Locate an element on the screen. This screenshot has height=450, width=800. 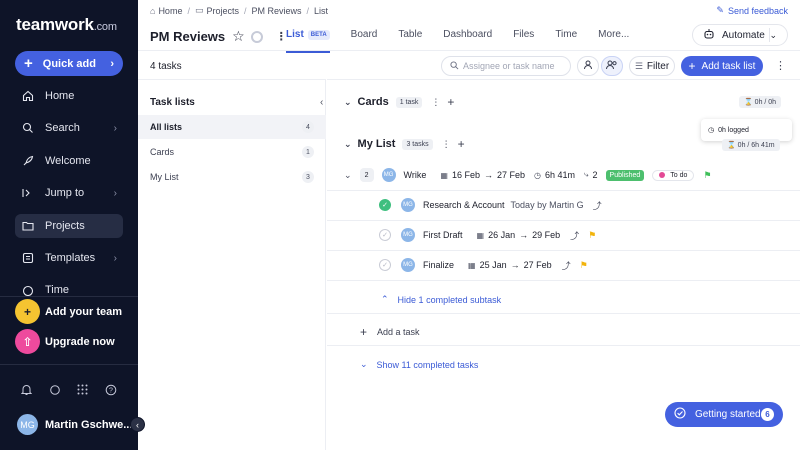
show-completed-tasks-link: ⌄ Show 11 completed tasks is located at coordinates (419, 364).